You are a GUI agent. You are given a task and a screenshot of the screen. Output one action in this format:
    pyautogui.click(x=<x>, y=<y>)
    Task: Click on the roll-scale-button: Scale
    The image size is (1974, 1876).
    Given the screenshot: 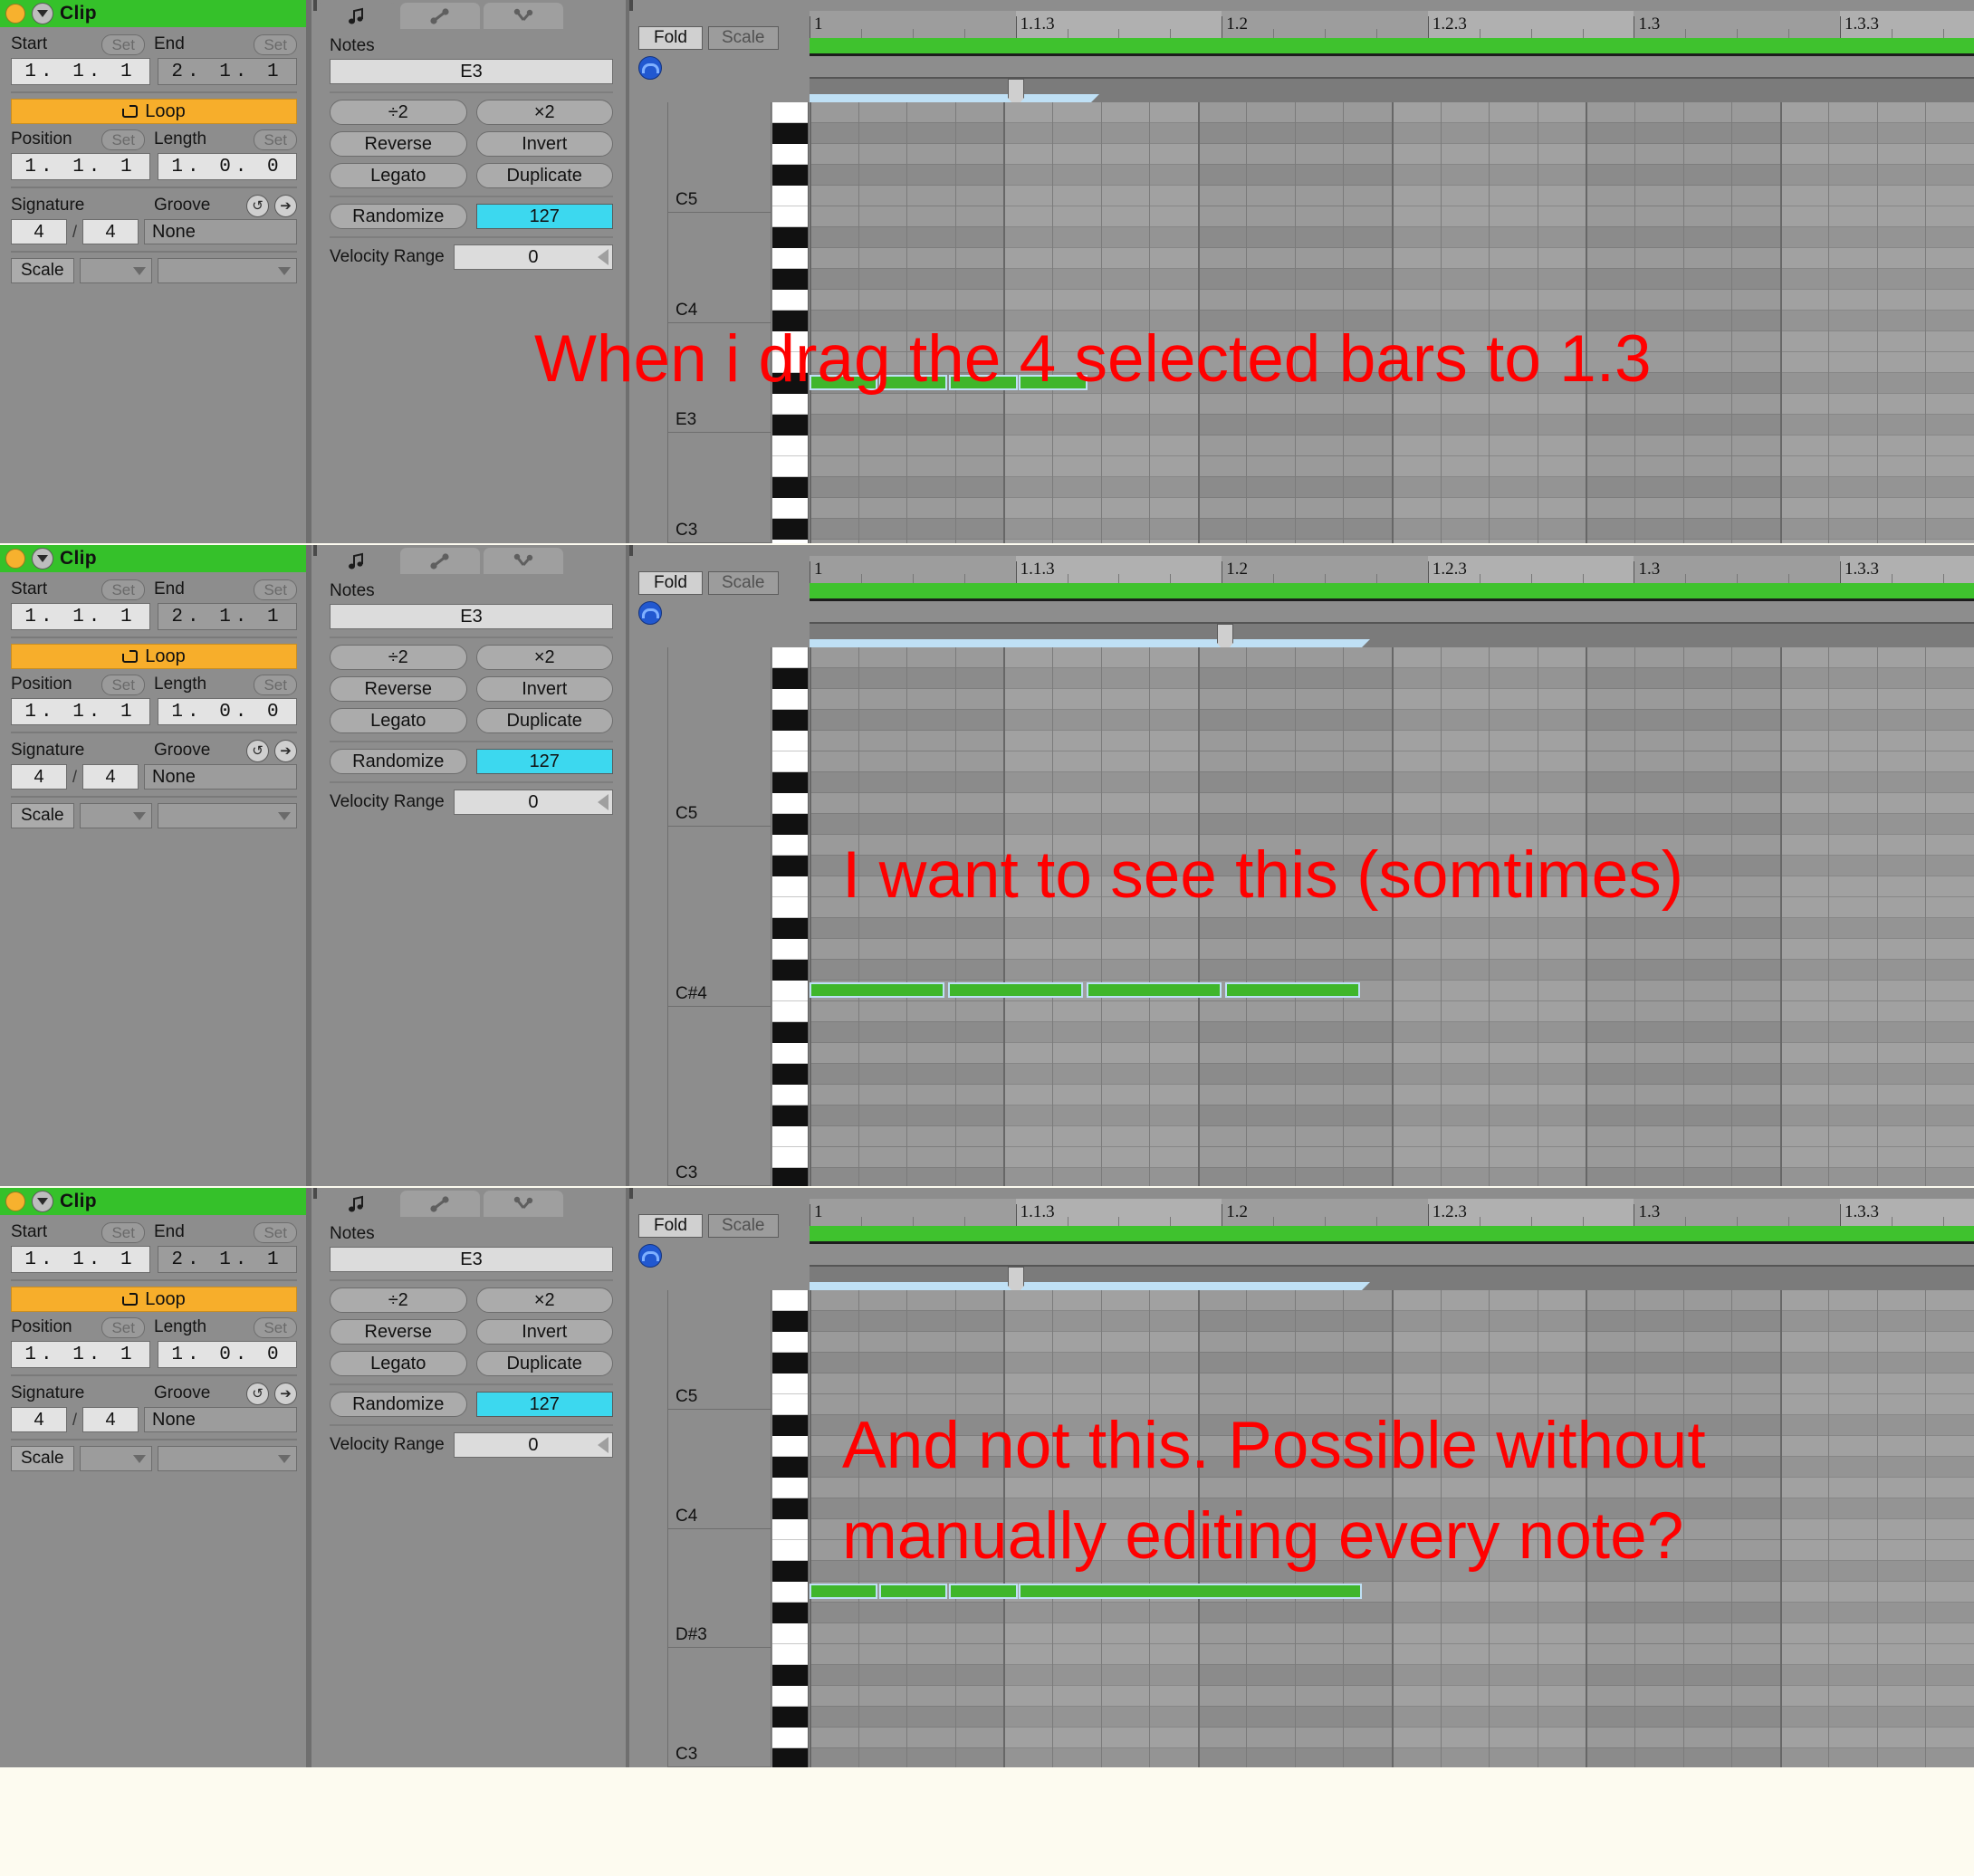 What is the action you would take?
    pyautogui.click(x=743, y=38)
    